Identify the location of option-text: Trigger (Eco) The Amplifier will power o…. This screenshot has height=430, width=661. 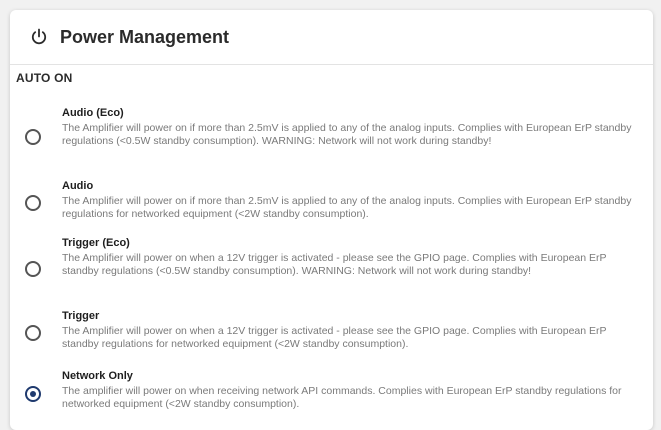
(347, 257).